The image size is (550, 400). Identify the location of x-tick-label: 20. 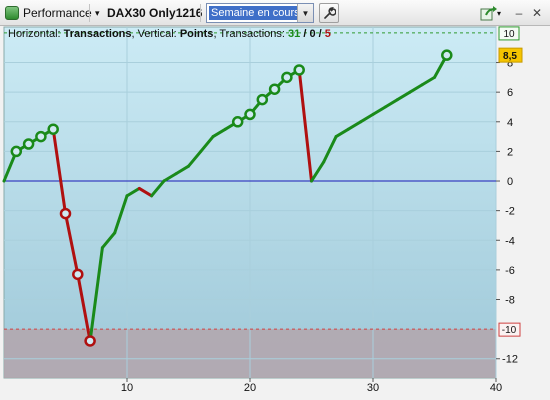
(250, 388).